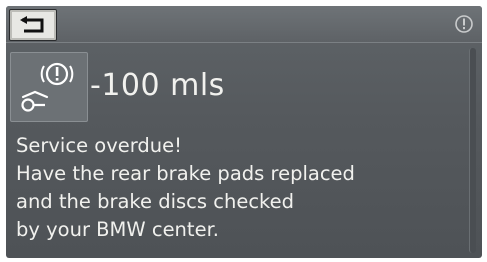  I want to click on back-arrow-icon, so click(32, 24).